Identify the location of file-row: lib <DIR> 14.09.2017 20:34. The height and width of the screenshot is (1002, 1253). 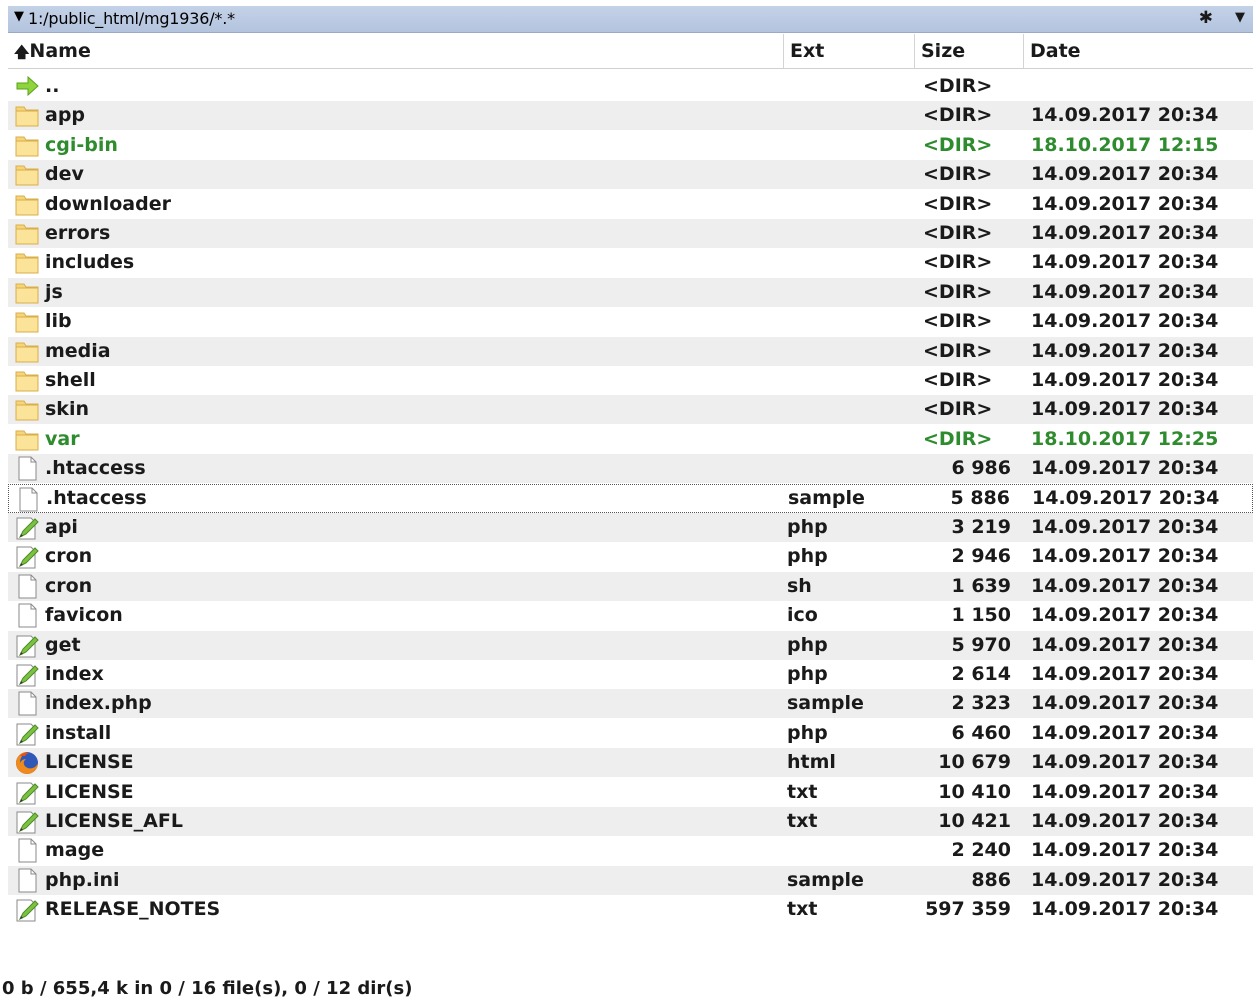
(630, 321).